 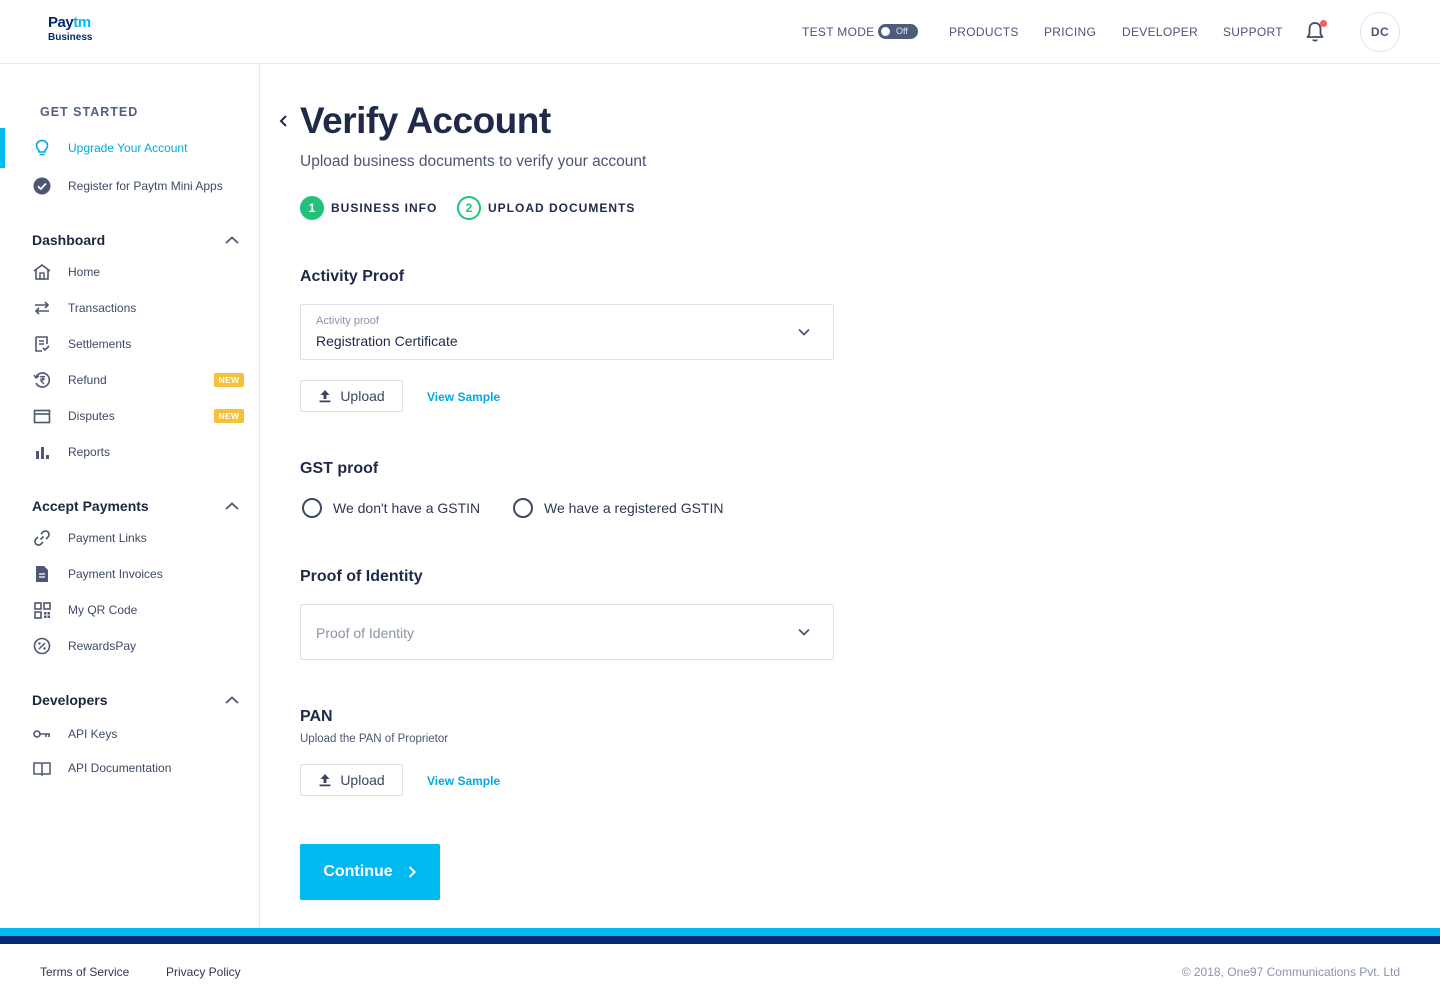 I want to click on paytm-business-logo: Paytm Business, so click(x=73, y=32).